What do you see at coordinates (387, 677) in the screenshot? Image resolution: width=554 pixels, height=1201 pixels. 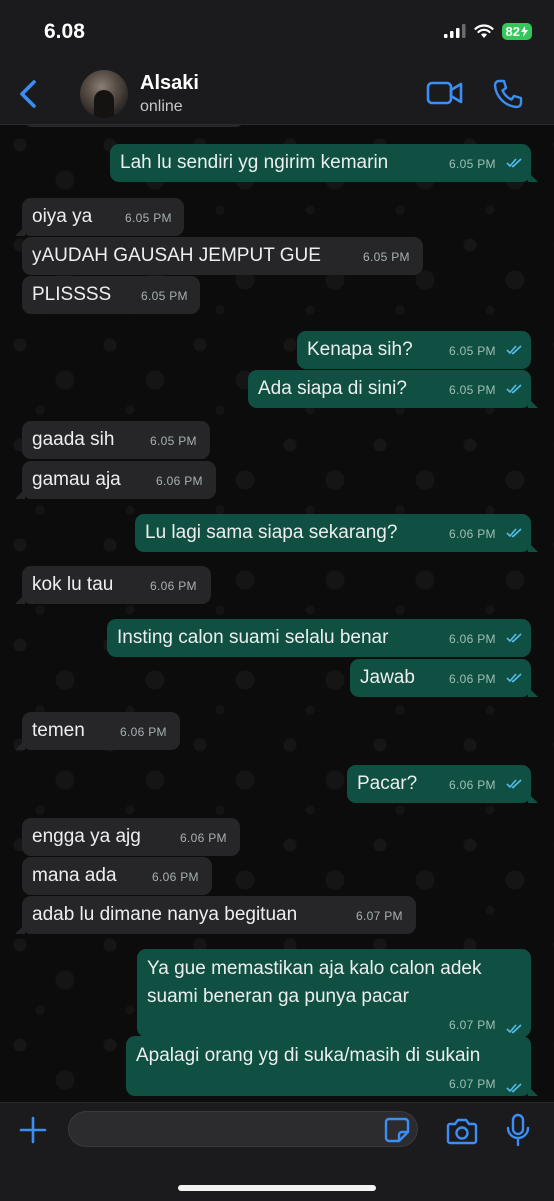 I see `message-text: Jawab` at bounding box center [387, 677].